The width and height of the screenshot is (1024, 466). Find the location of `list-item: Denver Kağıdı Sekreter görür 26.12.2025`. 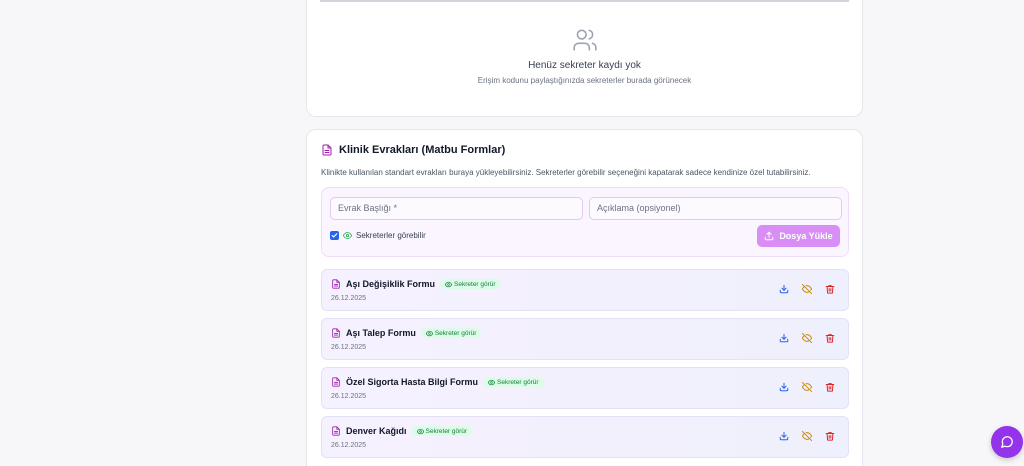

list-item: Denver Kağıdı Sekreter görür 26.12.2025 is located at coordinates (585, 437).